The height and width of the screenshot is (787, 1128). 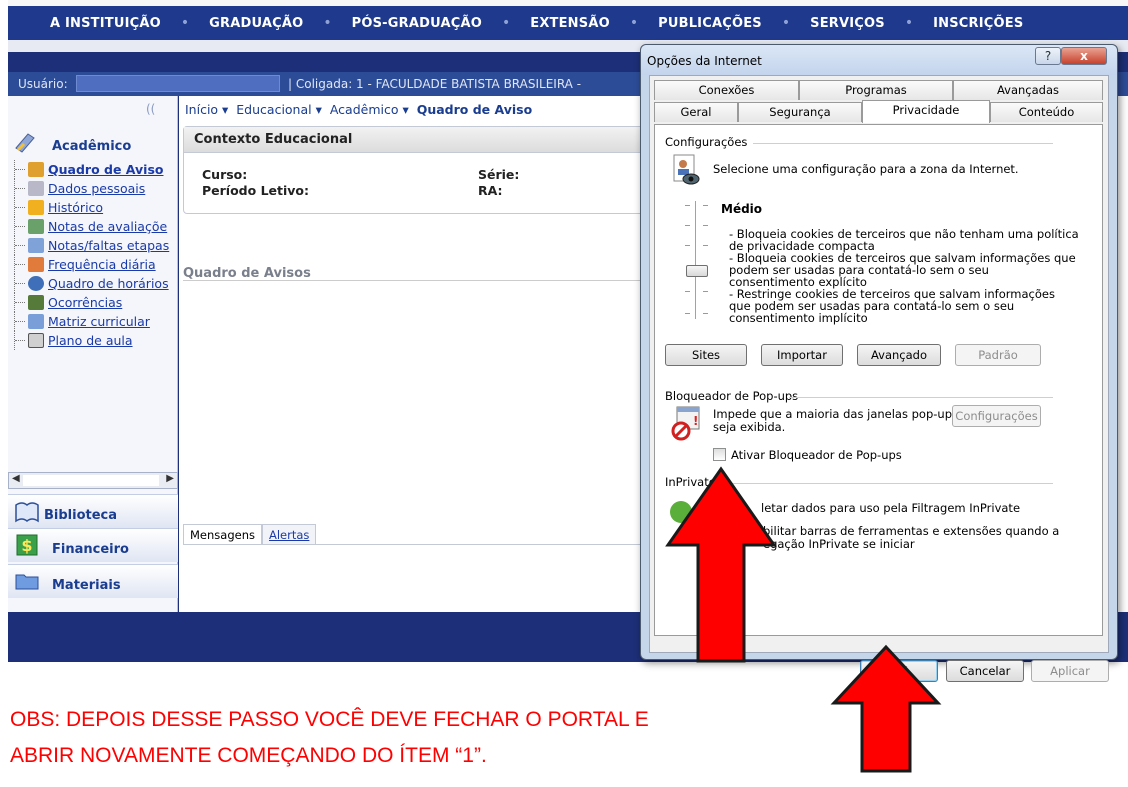 I want to click on tab-alertas: Alertas, so click(x=289, y=534).